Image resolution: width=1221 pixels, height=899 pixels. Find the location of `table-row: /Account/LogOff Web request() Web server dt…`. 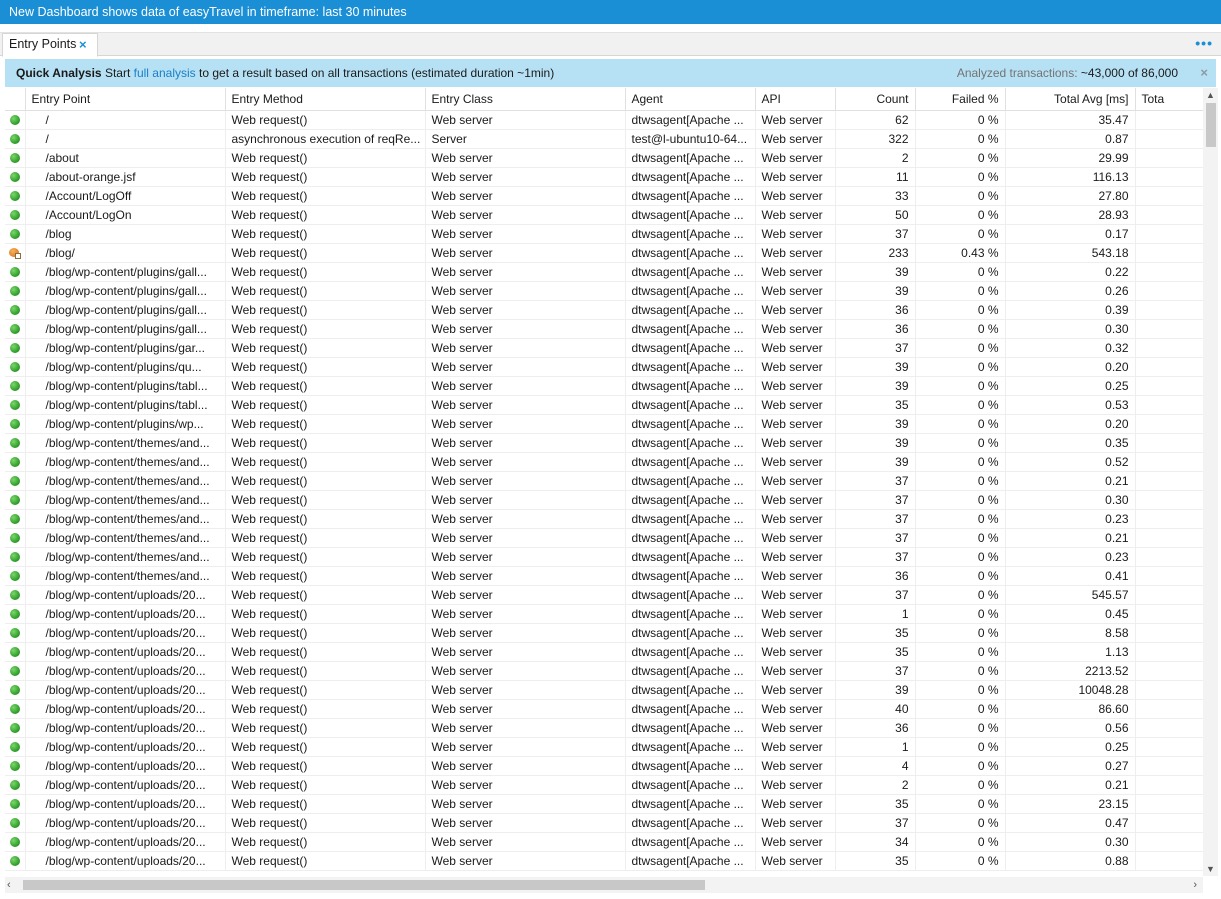

table-row: /Account/LogOff Web request() Web server dt… is located at coordinates (604, 196).